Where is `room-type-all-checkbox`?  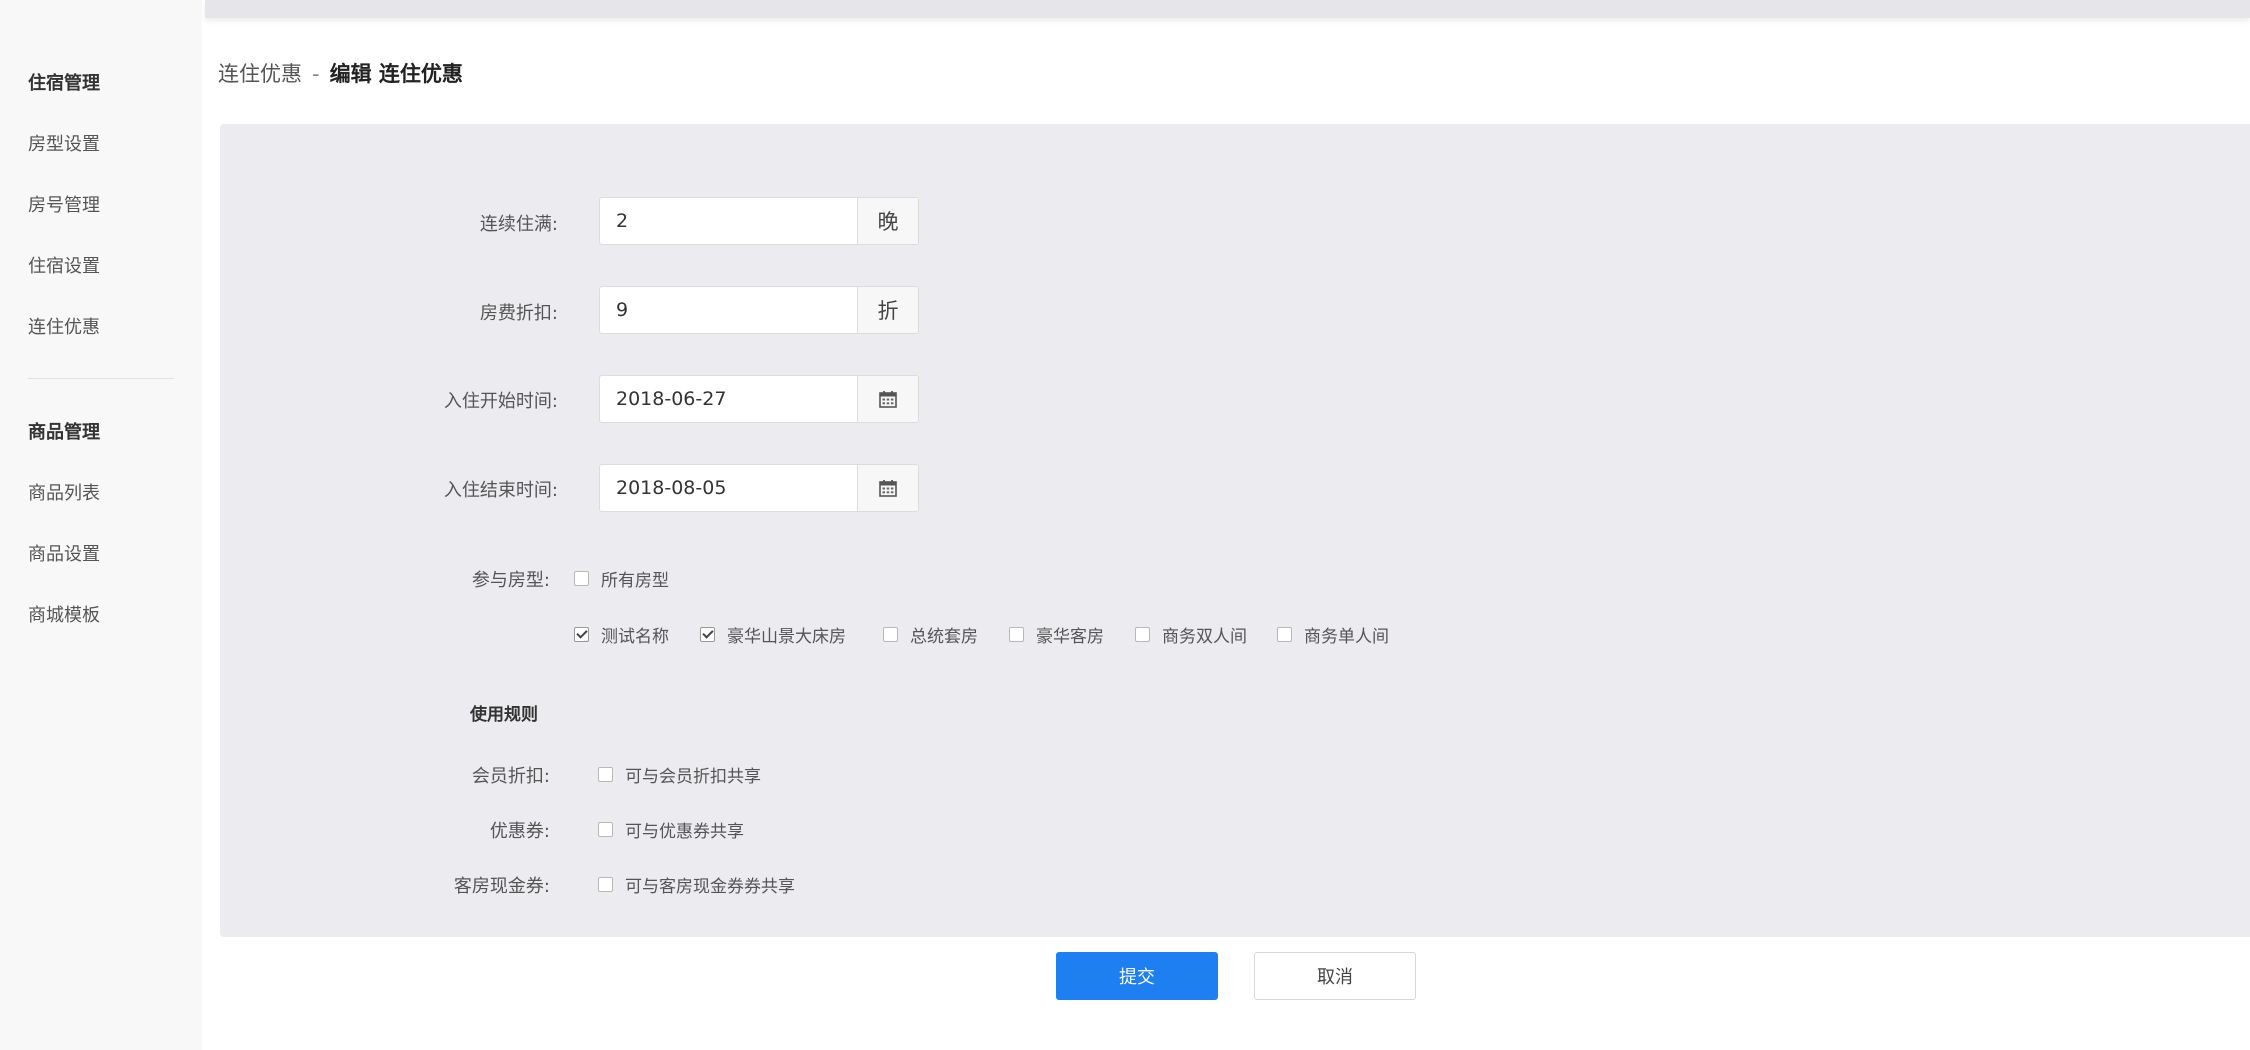
room-type-all-checkbox is located at coordinates (581, 578).